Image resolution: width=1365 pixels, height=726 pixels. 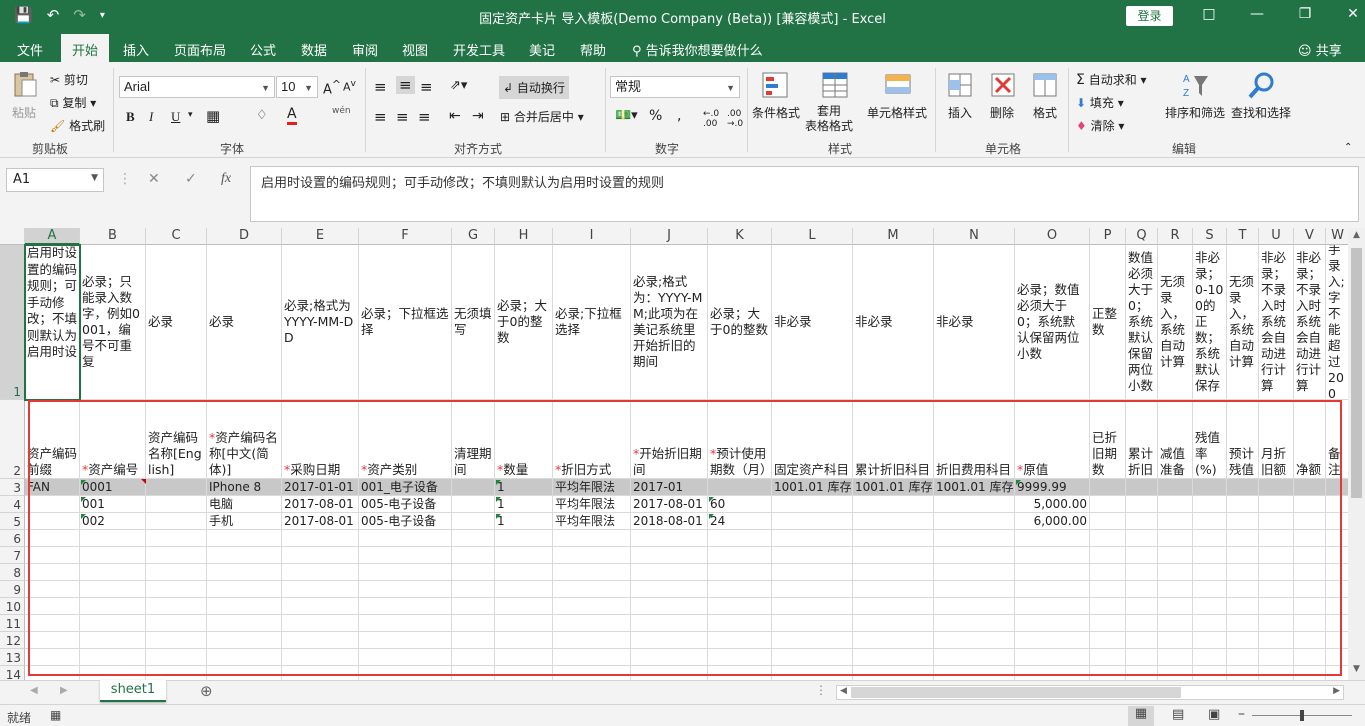 What do you see at coordinates (740, 439) in the screenshot?
I see `cell-k2: *预计使用期数（月）` at bounding box center [740, 439].